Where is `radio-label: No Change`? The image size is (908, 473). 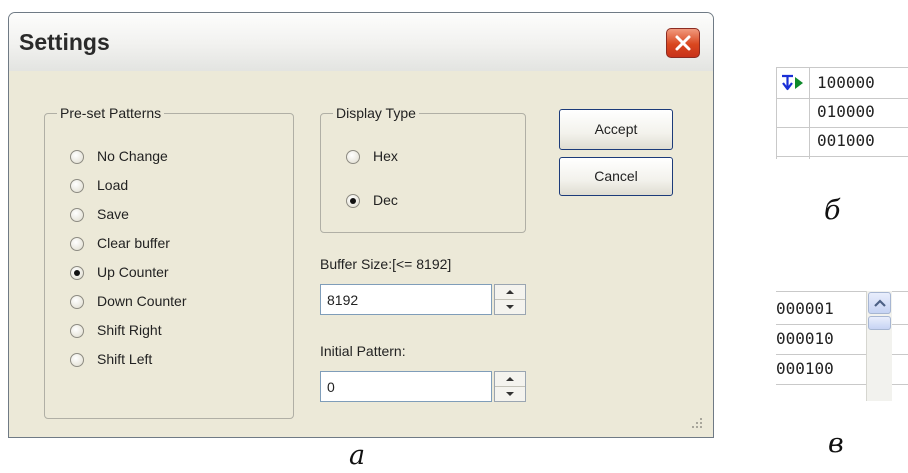
radio-label: No Change is located at coordinates (132, 156).